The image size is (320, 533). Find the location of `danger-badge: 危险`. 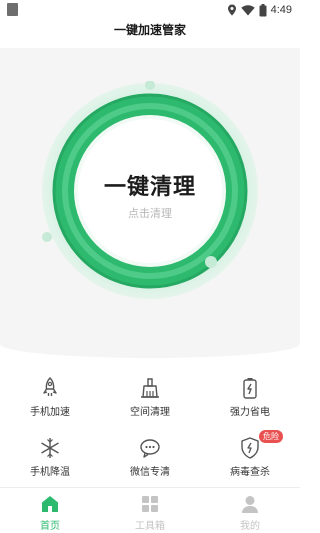

danger-badge: 危险 is located at coordinates (271, 436).